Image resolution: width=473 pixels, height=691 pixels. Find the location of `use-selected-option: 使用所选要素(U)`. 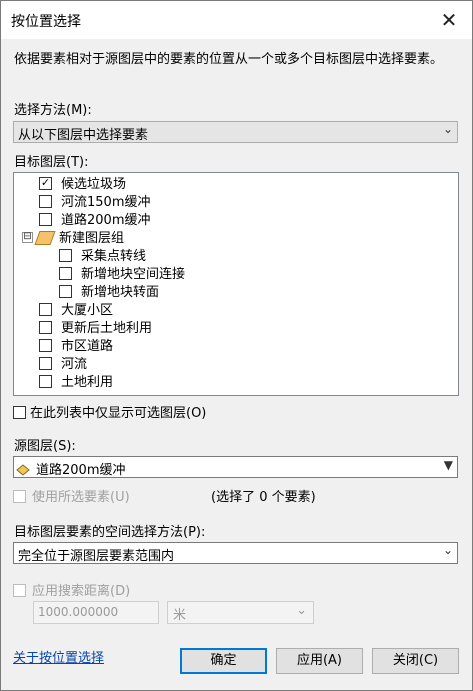

use-selected-option: 使用所选要素(U) is located at coordinates (71, 495).